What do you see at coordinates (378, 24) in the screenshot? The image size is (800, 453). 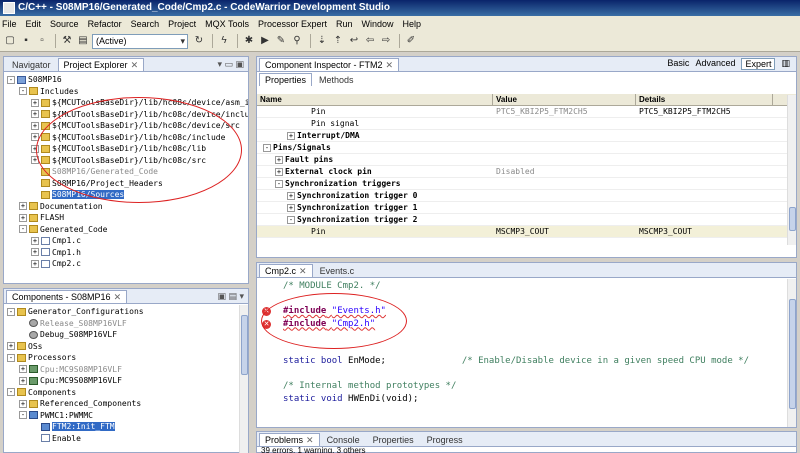 I see `menu-window: Window` at bounding box center [378, 24].